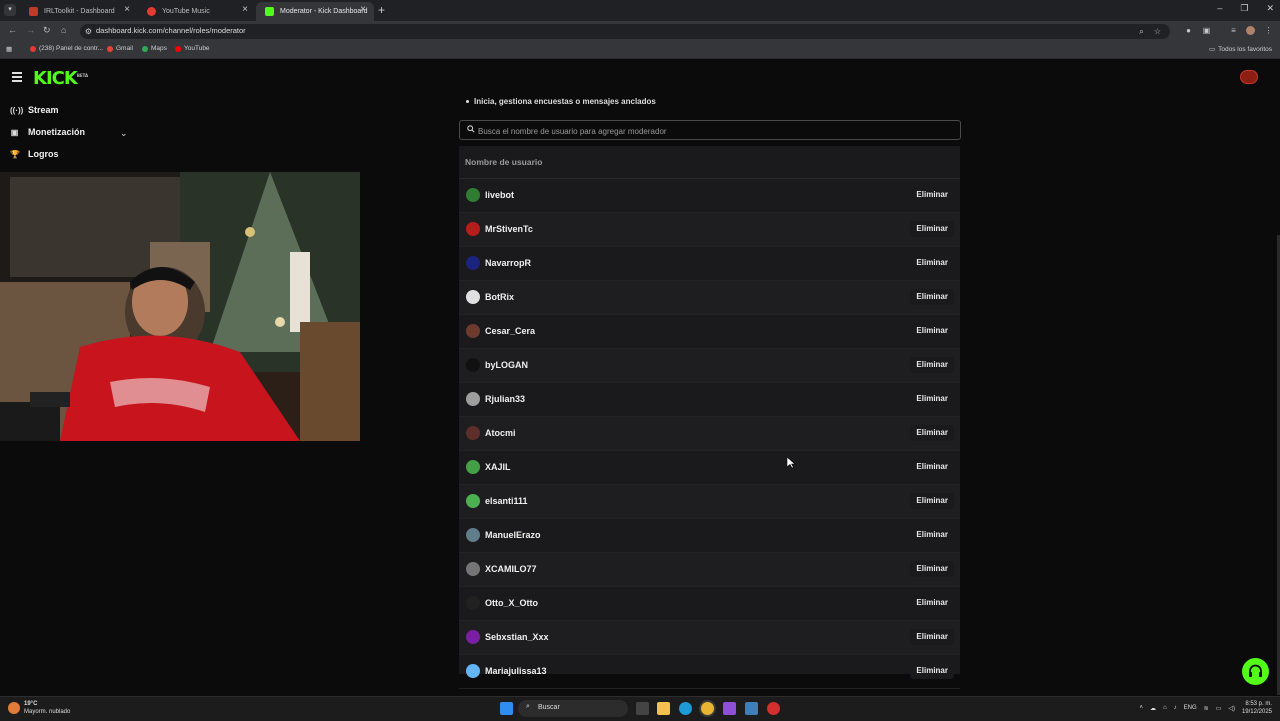 The image size is (1280, 721). Describe the element at coordinates (500, 433) in the screenshot. I see `moderator-username: Atocmi` at that location.